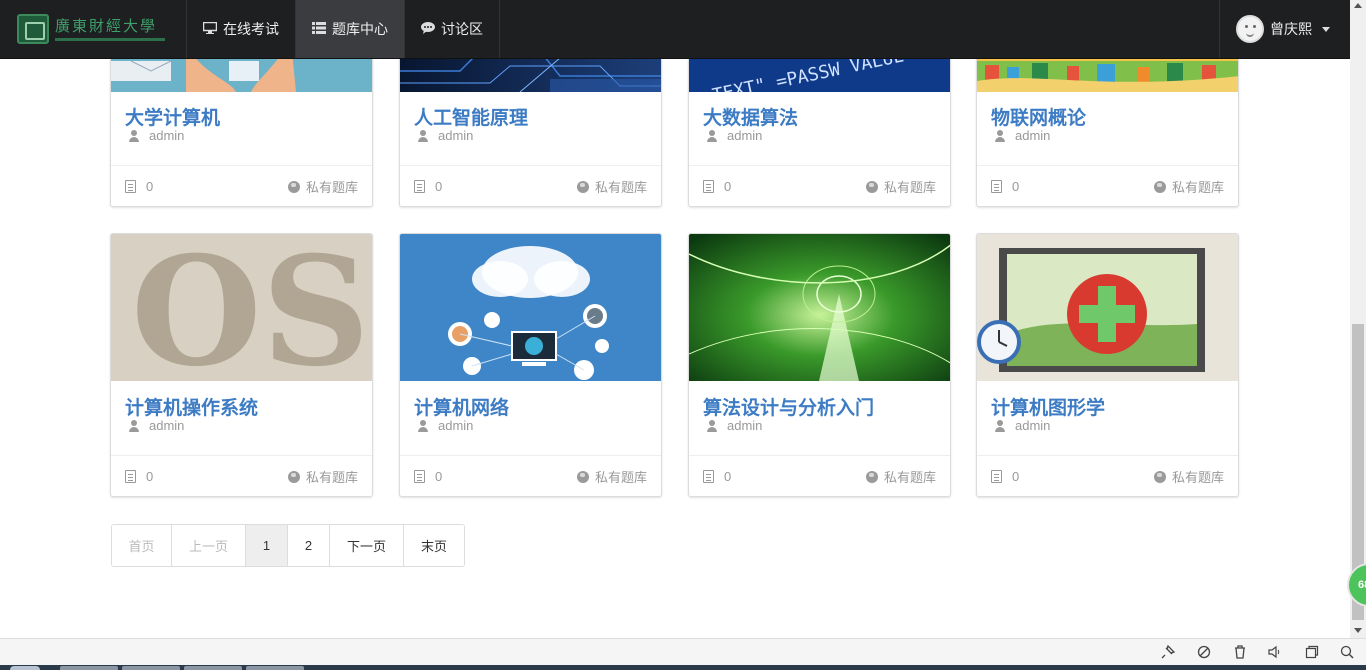 This screenshot has height=670, width=1366. Describe the element at coordinates (1048, 406) in the screenshot. I see `card-title: 计算机图形学` at that location.